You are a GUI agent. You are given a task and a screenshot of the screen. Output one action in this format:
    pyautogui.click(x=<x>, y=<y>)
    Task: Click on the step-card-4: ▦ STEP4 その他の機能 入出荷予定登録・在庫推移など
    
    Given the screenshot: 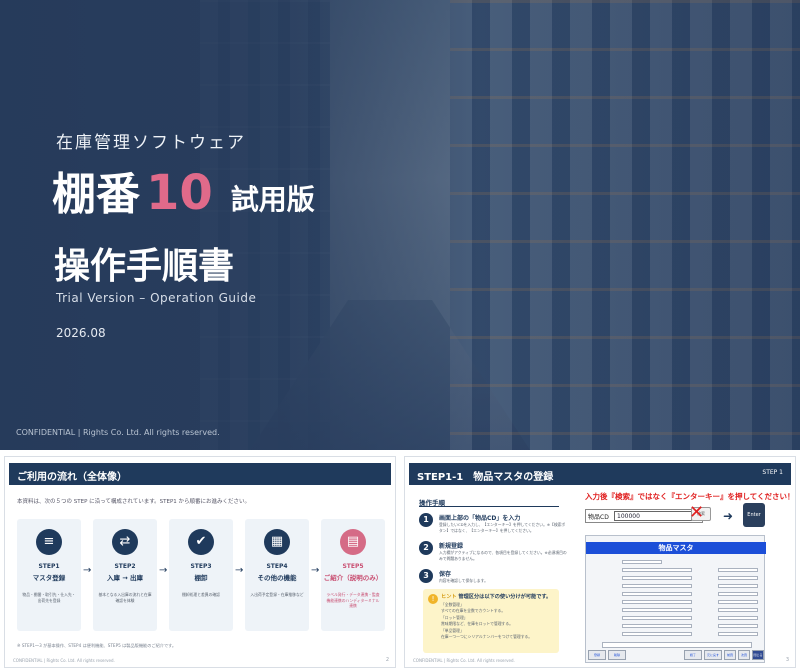 What is the action you would take?
    pyautogui.click(x=277, y=575)
    